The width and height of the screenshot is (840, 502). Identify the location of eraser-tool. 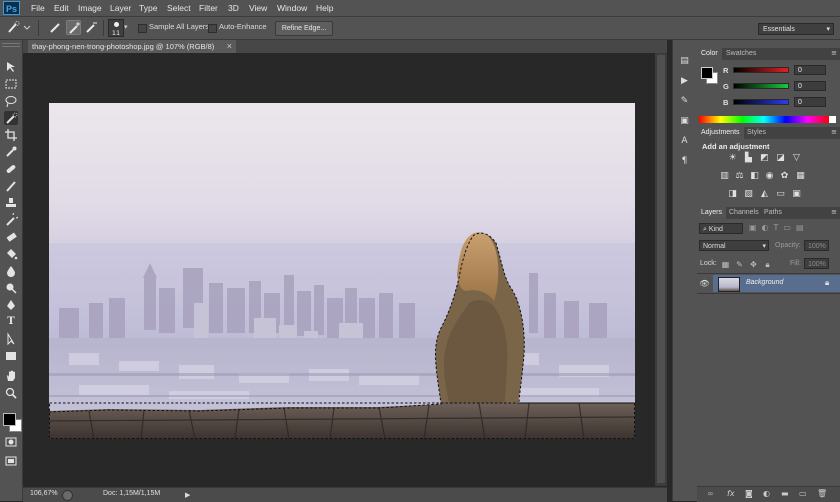
(11, 237).